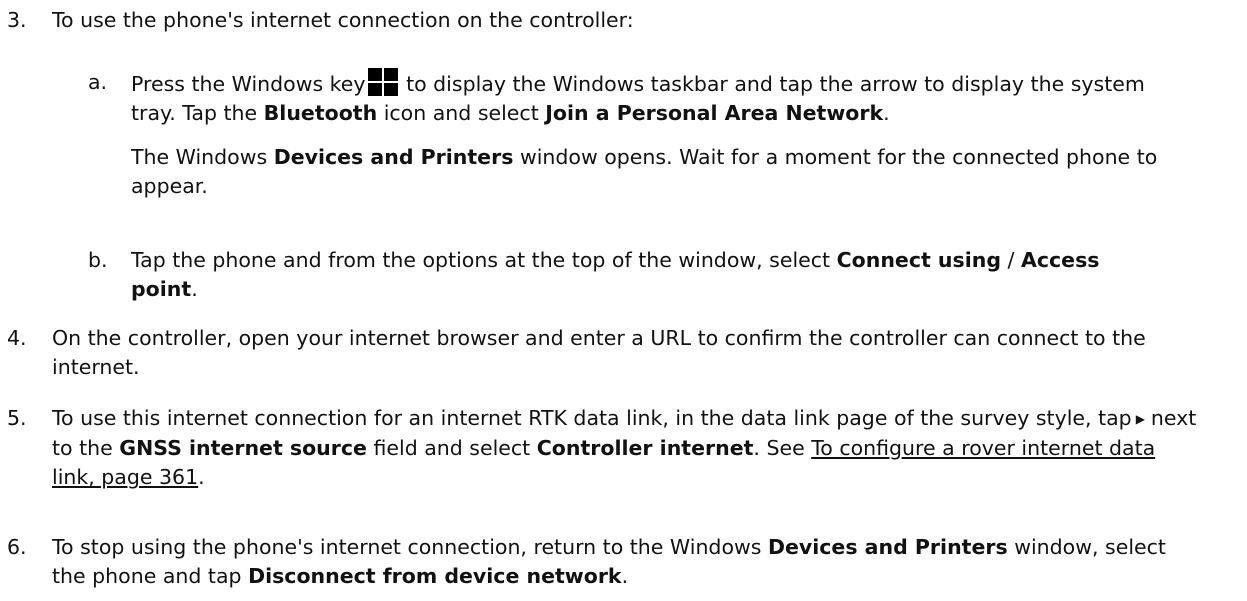 This screenshot has width=1247, height=601. What do you see at coordinates (320, 113) in the screenshot?
I see `bluetooth-term: Bluetooth` at bounding box center [320, 113].